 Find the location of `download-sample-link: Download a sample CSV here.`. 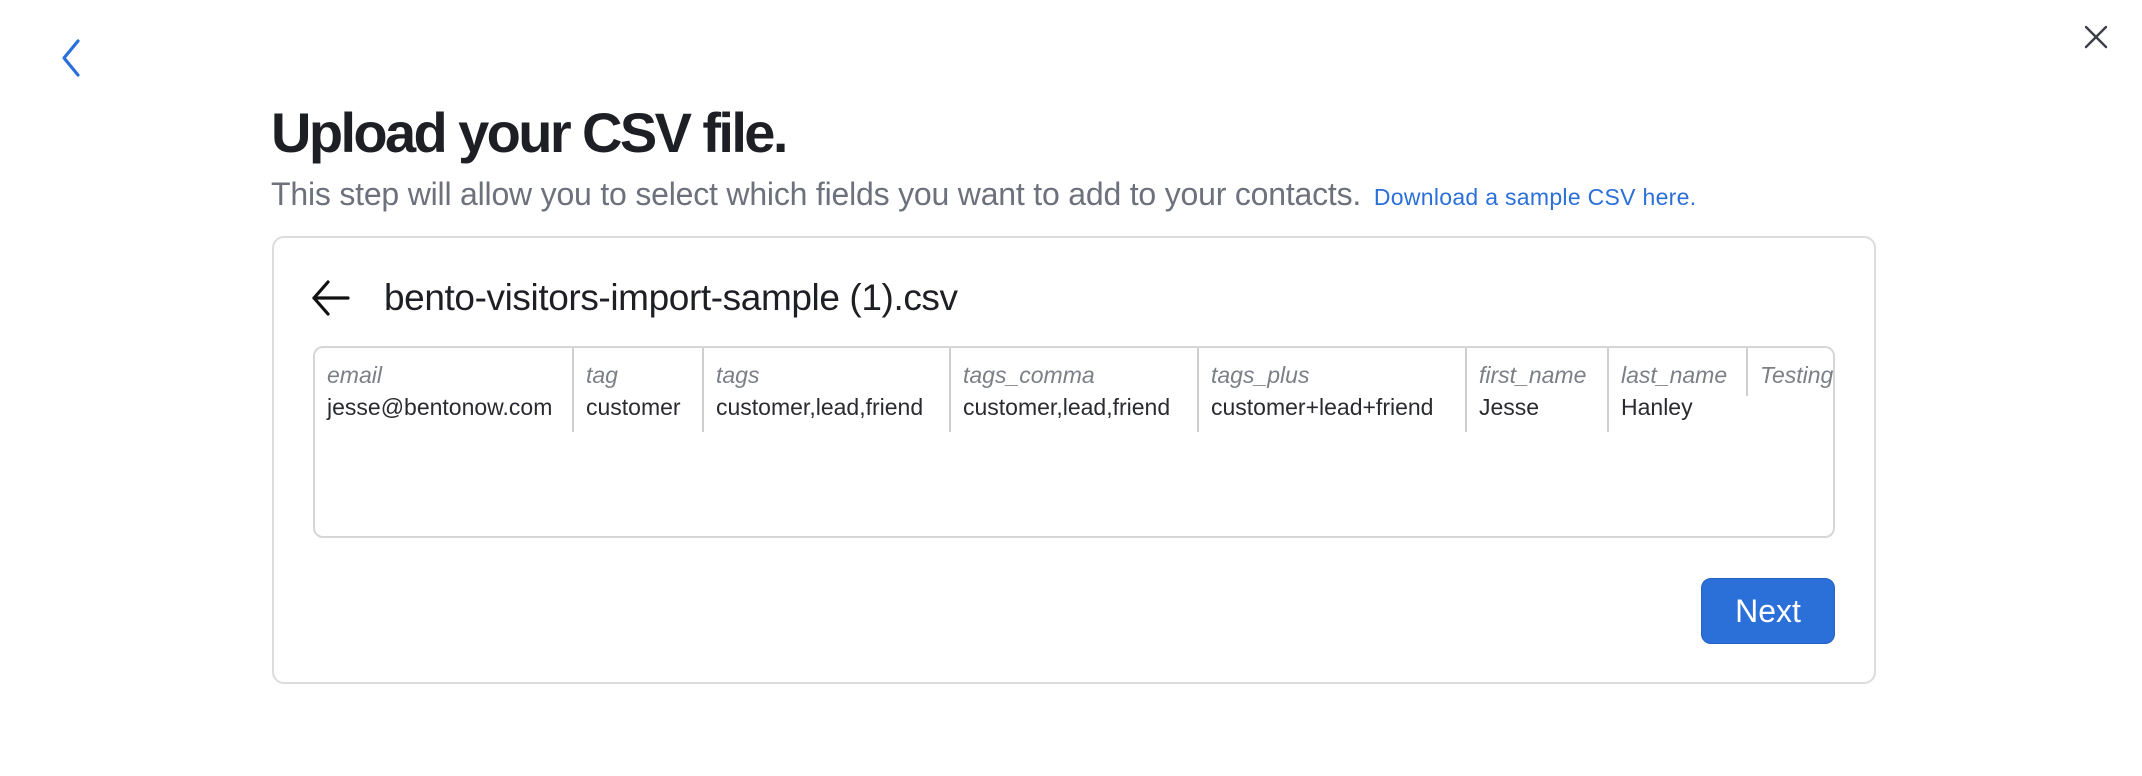

download-sample-link: Download a sample CSV here. is located at coordinates (1535, 197).